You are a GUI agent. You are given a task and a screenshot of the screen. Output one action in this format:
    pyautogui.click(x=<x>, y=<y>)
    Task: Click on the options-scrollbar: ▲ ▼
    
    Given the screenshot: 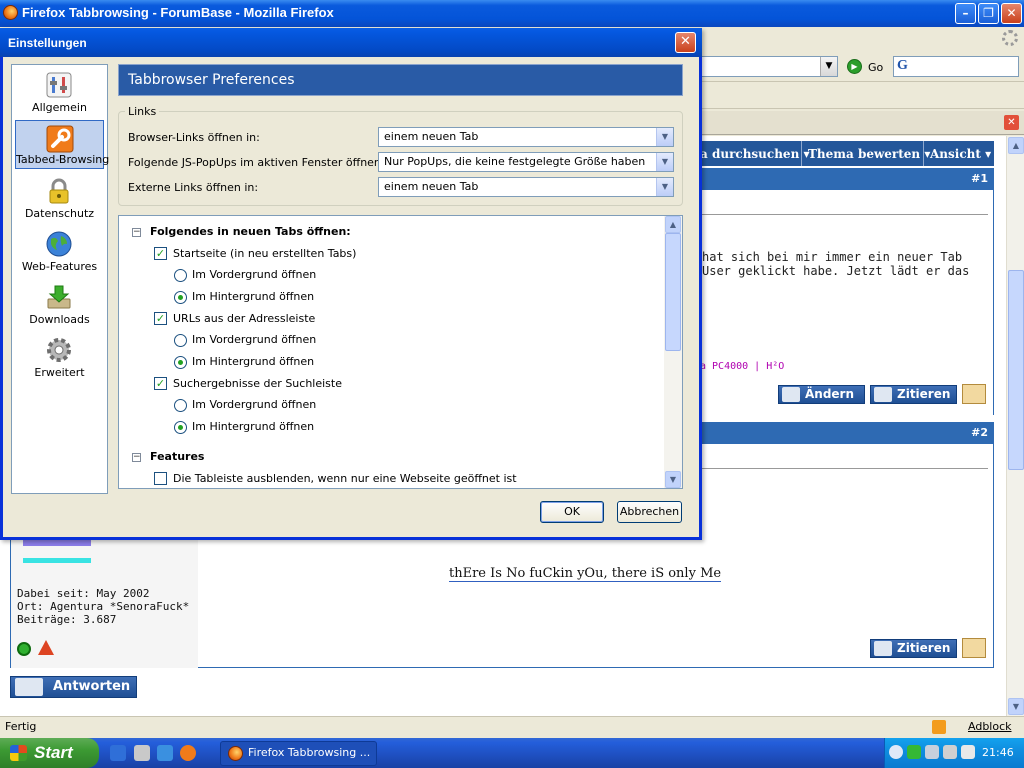 What is the action you would take?
    pyautogui.click(x=673, y=352)
    